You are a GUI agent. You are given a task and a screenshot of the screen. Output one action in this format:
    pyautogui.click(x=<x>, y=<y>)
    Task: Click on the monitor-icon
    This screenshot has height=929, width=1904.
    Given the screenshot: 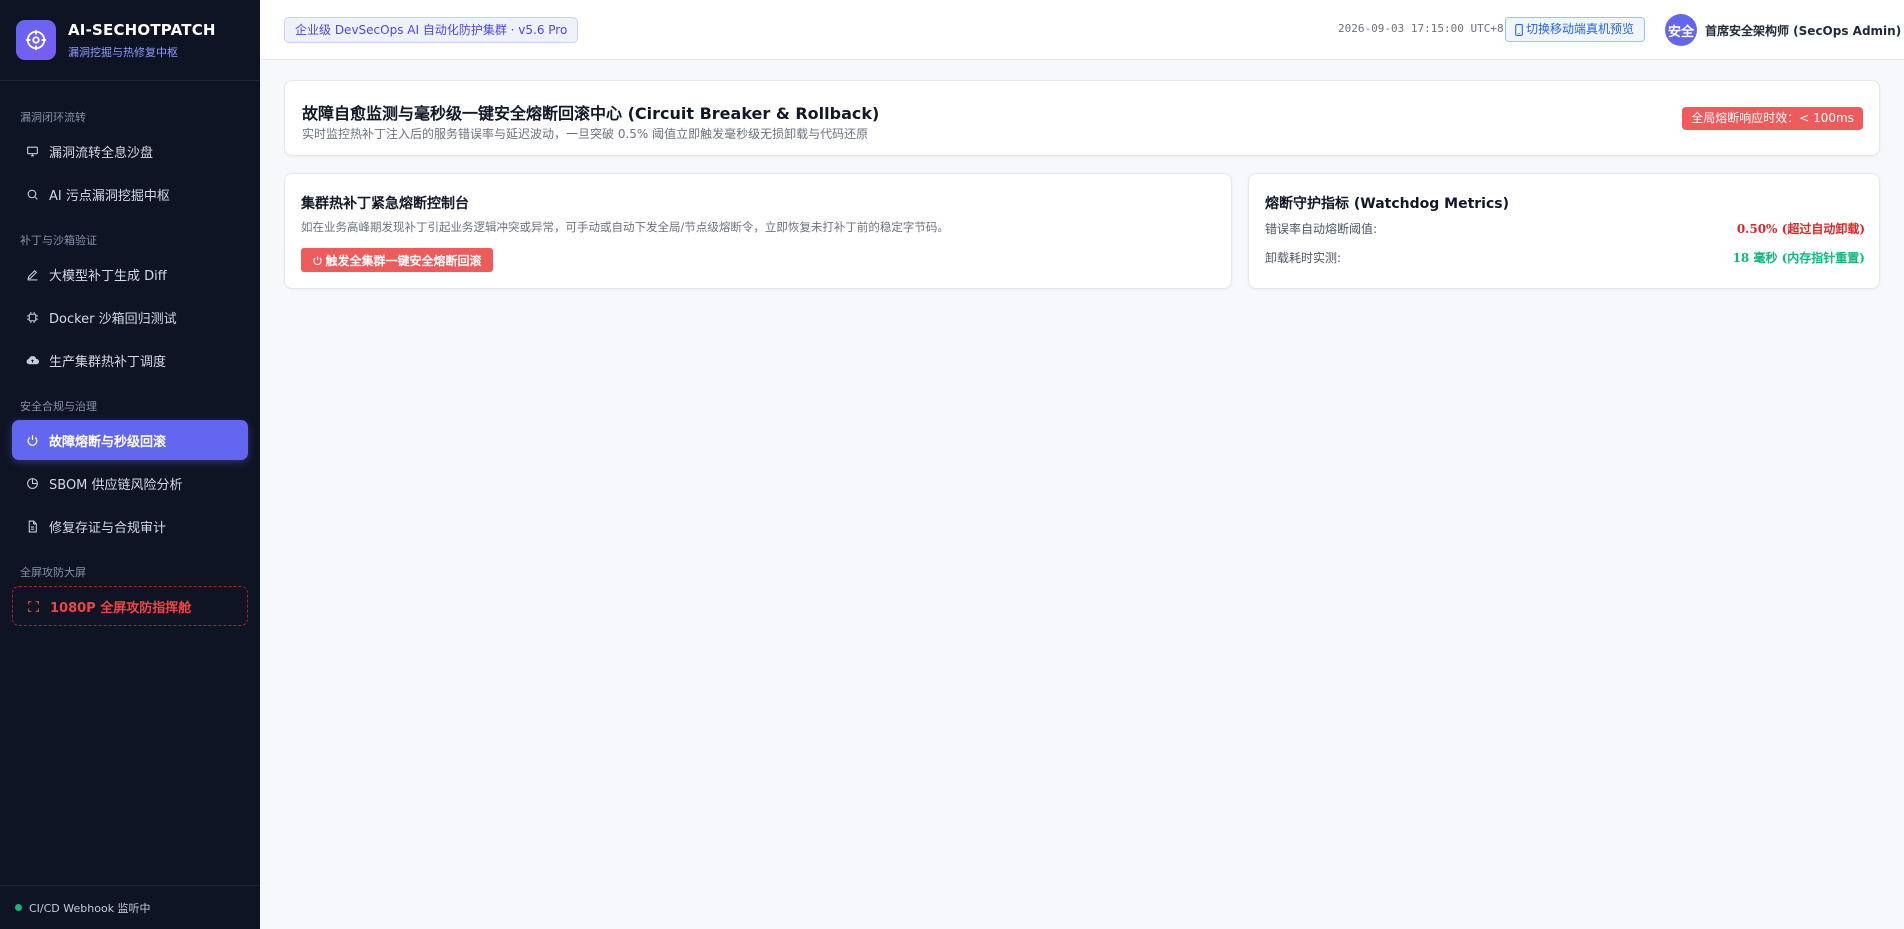 What is the action you would take?
    pyautogui.click(x=32, y=151)
    